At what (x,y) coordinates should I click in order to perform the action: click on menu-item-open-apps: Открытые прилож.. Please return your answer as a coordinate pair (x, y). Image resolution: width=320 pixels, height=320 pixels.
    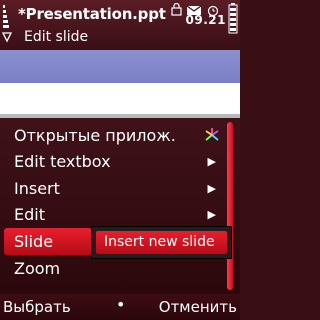
    Looking at the image, I should click on (113, 135).